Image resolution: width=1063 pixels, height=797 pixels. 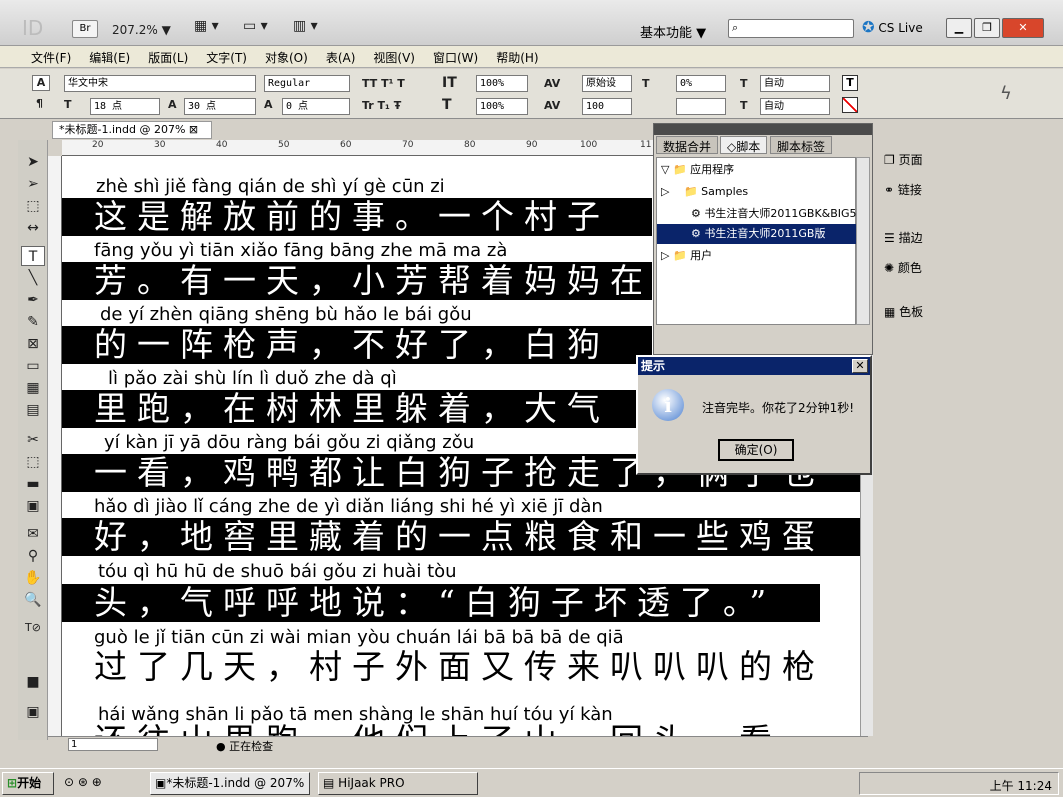 I want to click on kerning-field: 原始设, so click(x=607, y=83).